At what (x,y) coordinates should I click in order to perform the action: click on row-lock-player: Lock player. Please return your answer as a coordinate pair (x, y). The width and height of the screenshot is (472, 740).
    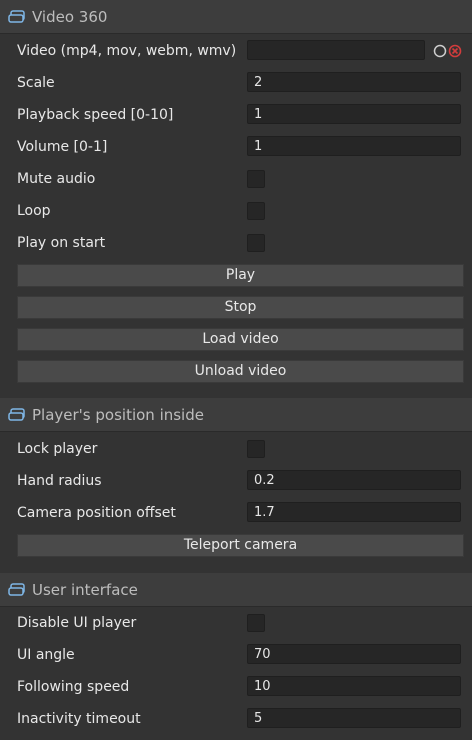
    Looking at the image, I should click on (236, 449).